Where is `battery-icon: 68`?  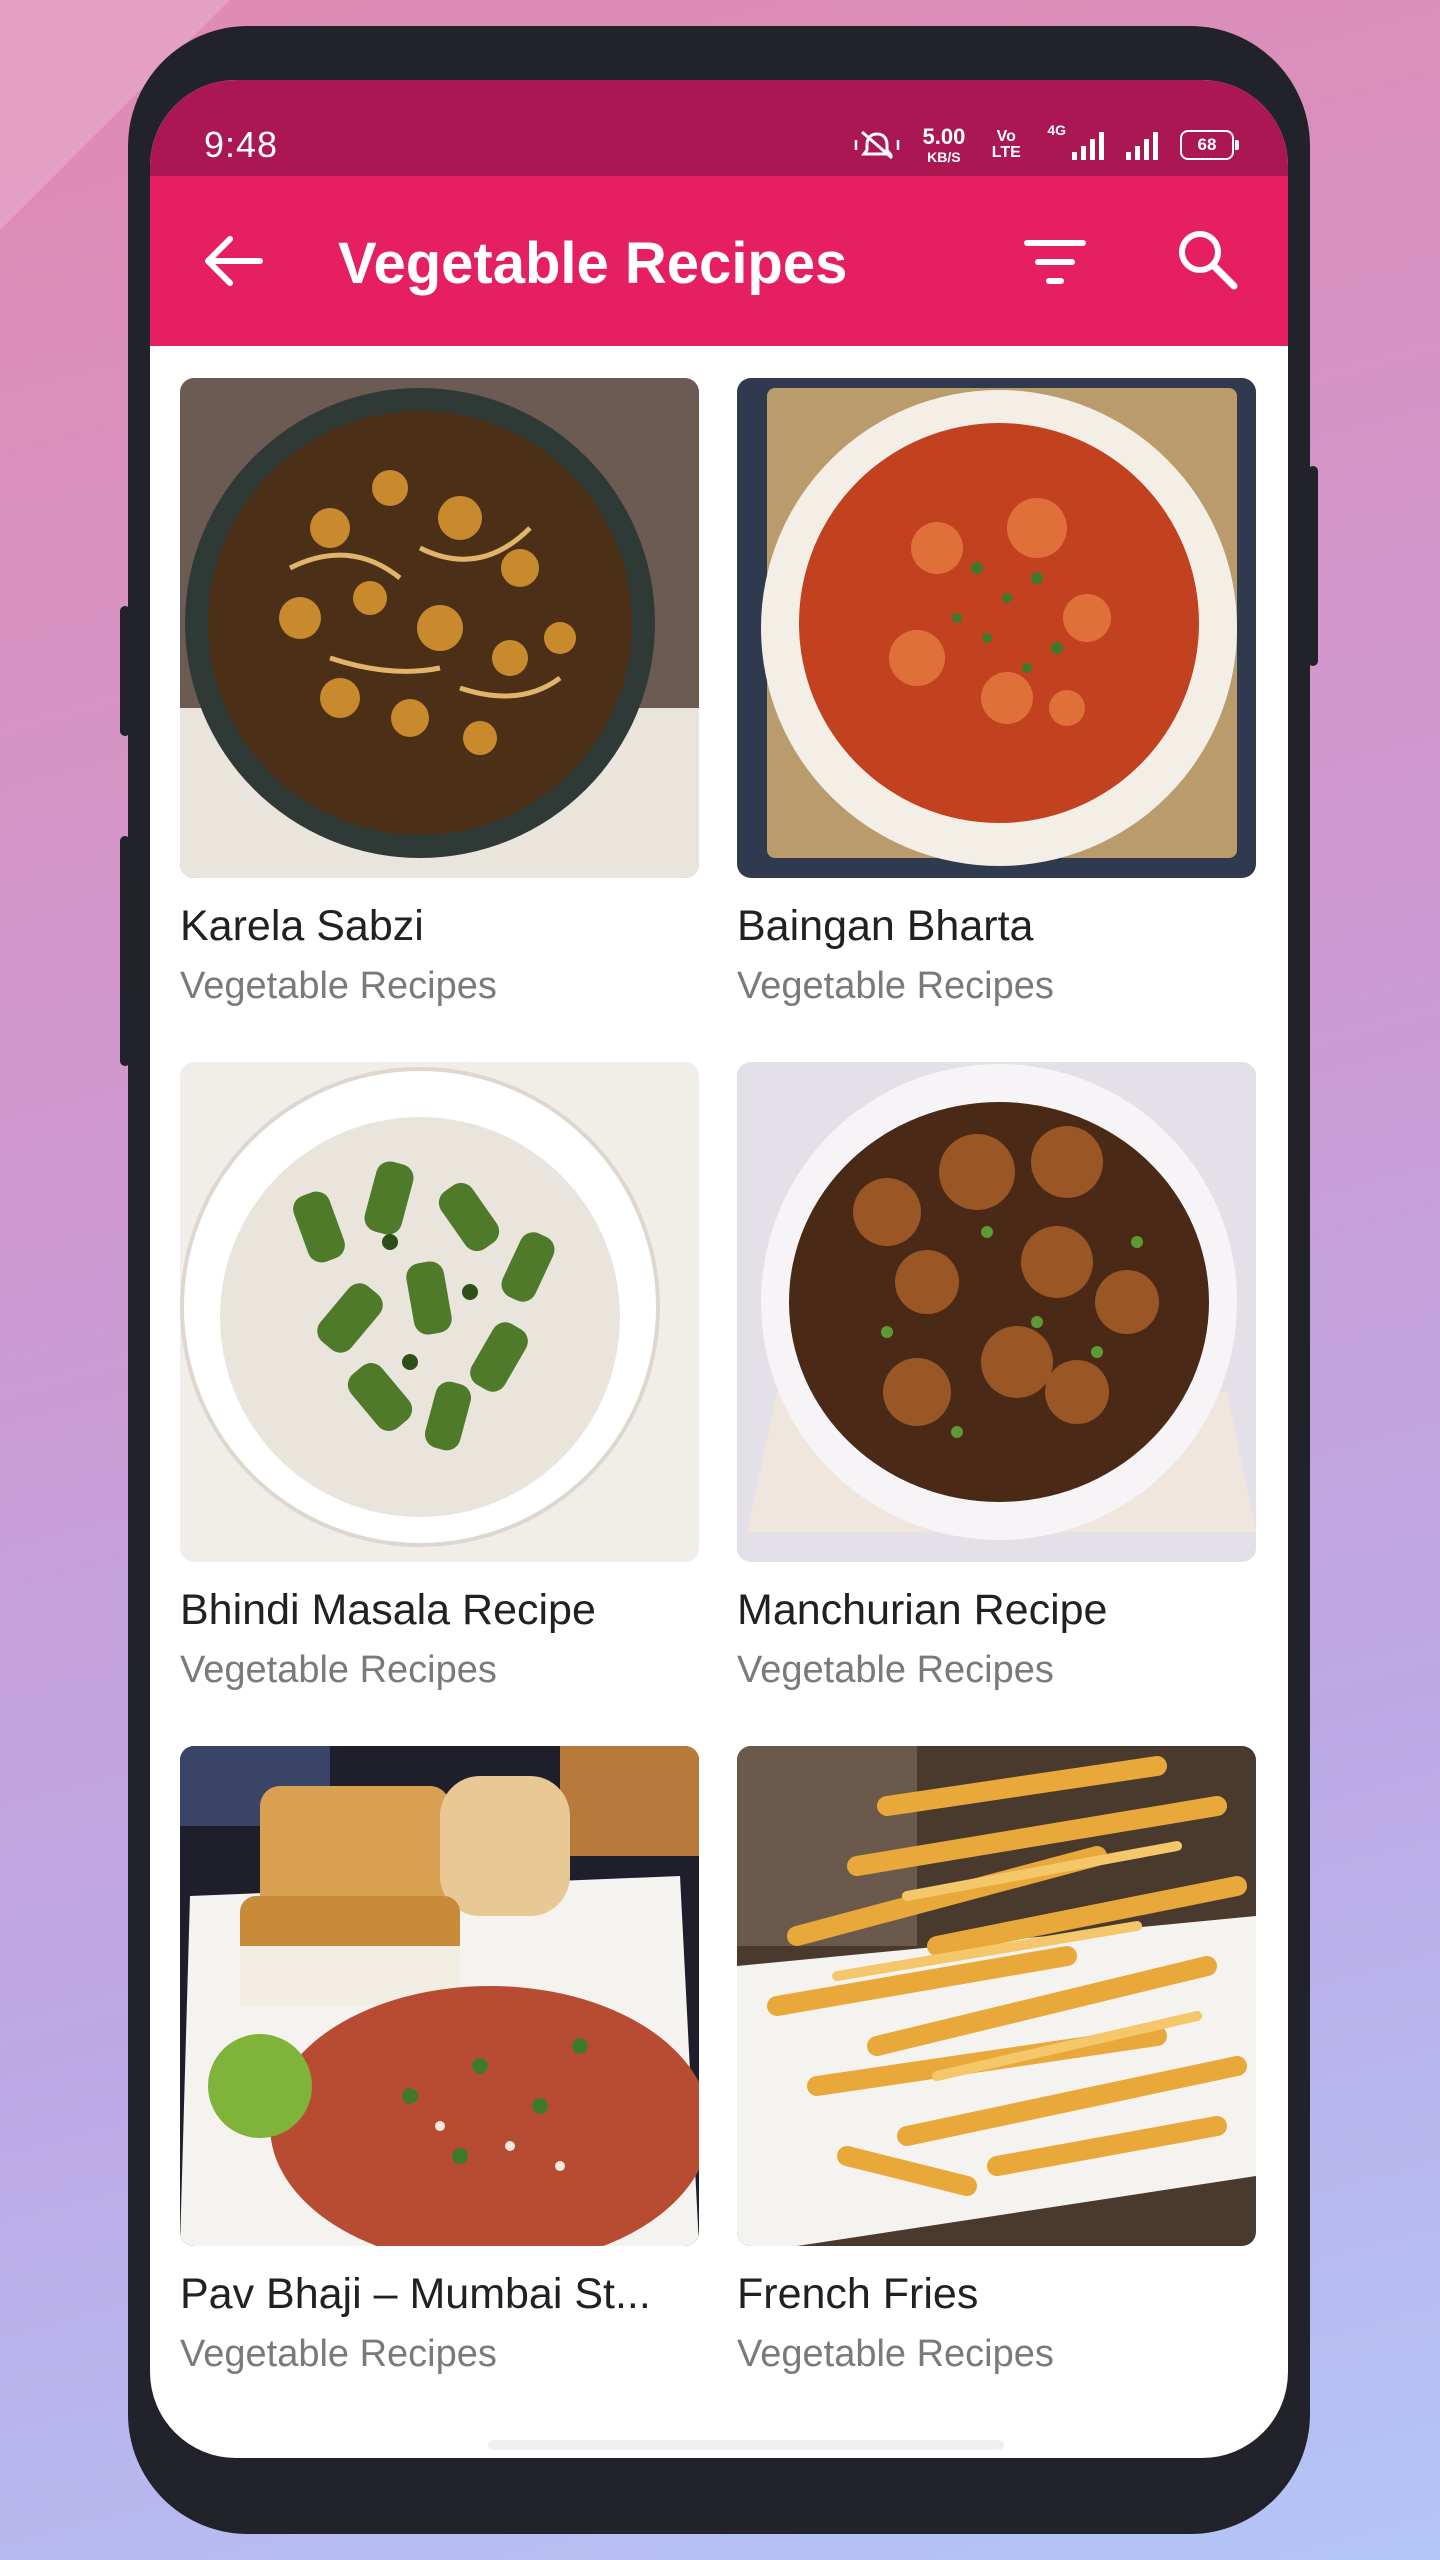 battery-icon: 68 is located at coordinates (1209, 145).